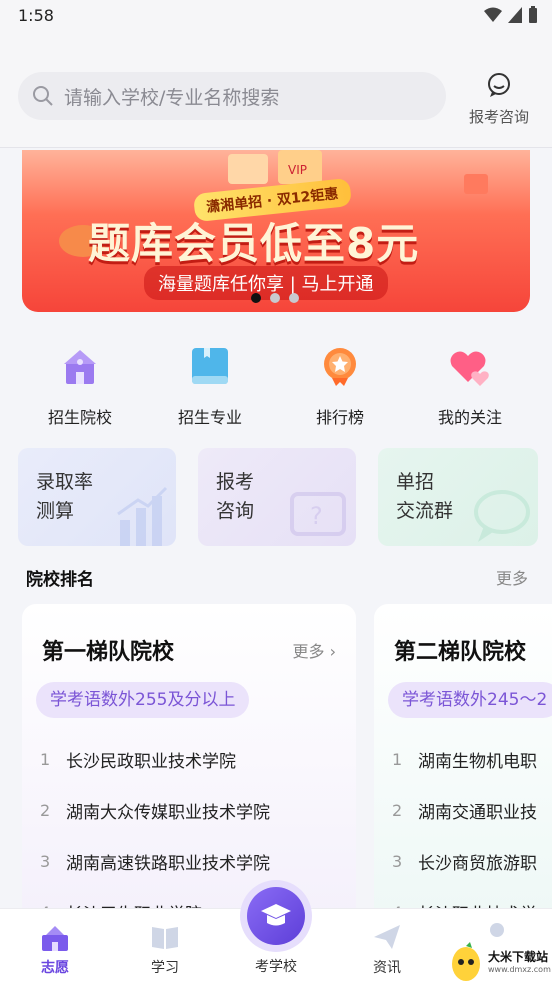 Image resolution: width=552 pixels, height=983 pixels. Describe the element at coordinates (168, 864) in the screenshot. I see `school-name: 湖南高速铁路职业技术学院` at that location.